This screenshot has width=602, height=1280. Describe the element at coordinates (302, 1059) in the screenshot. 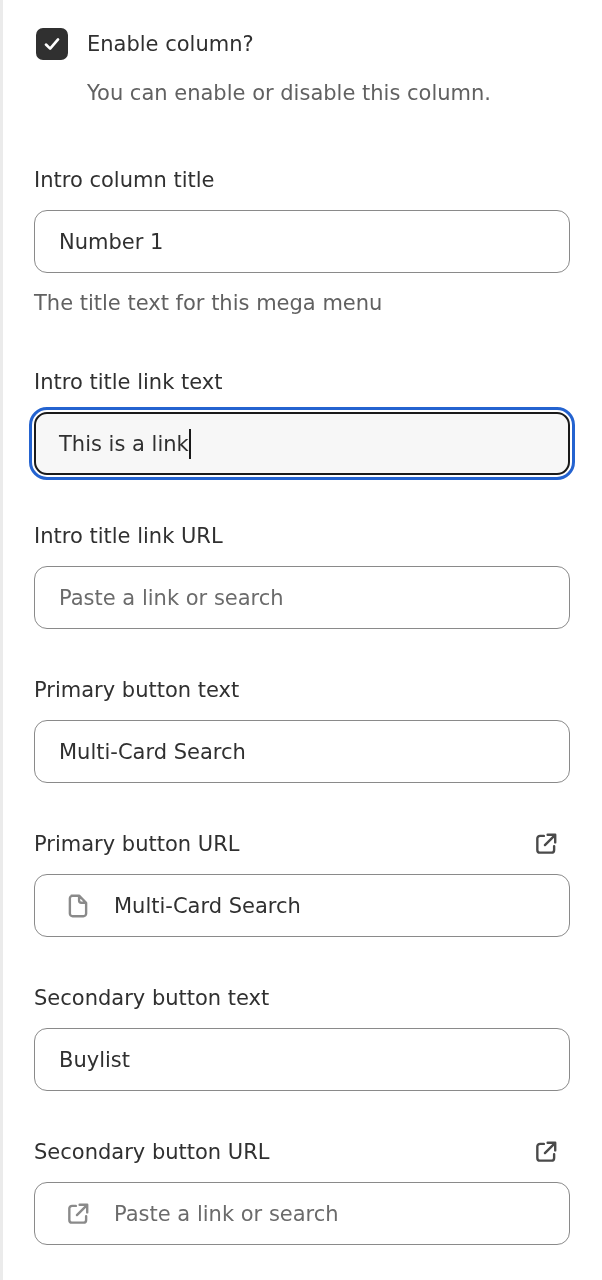

I see `text-field: Buylist` at that location.